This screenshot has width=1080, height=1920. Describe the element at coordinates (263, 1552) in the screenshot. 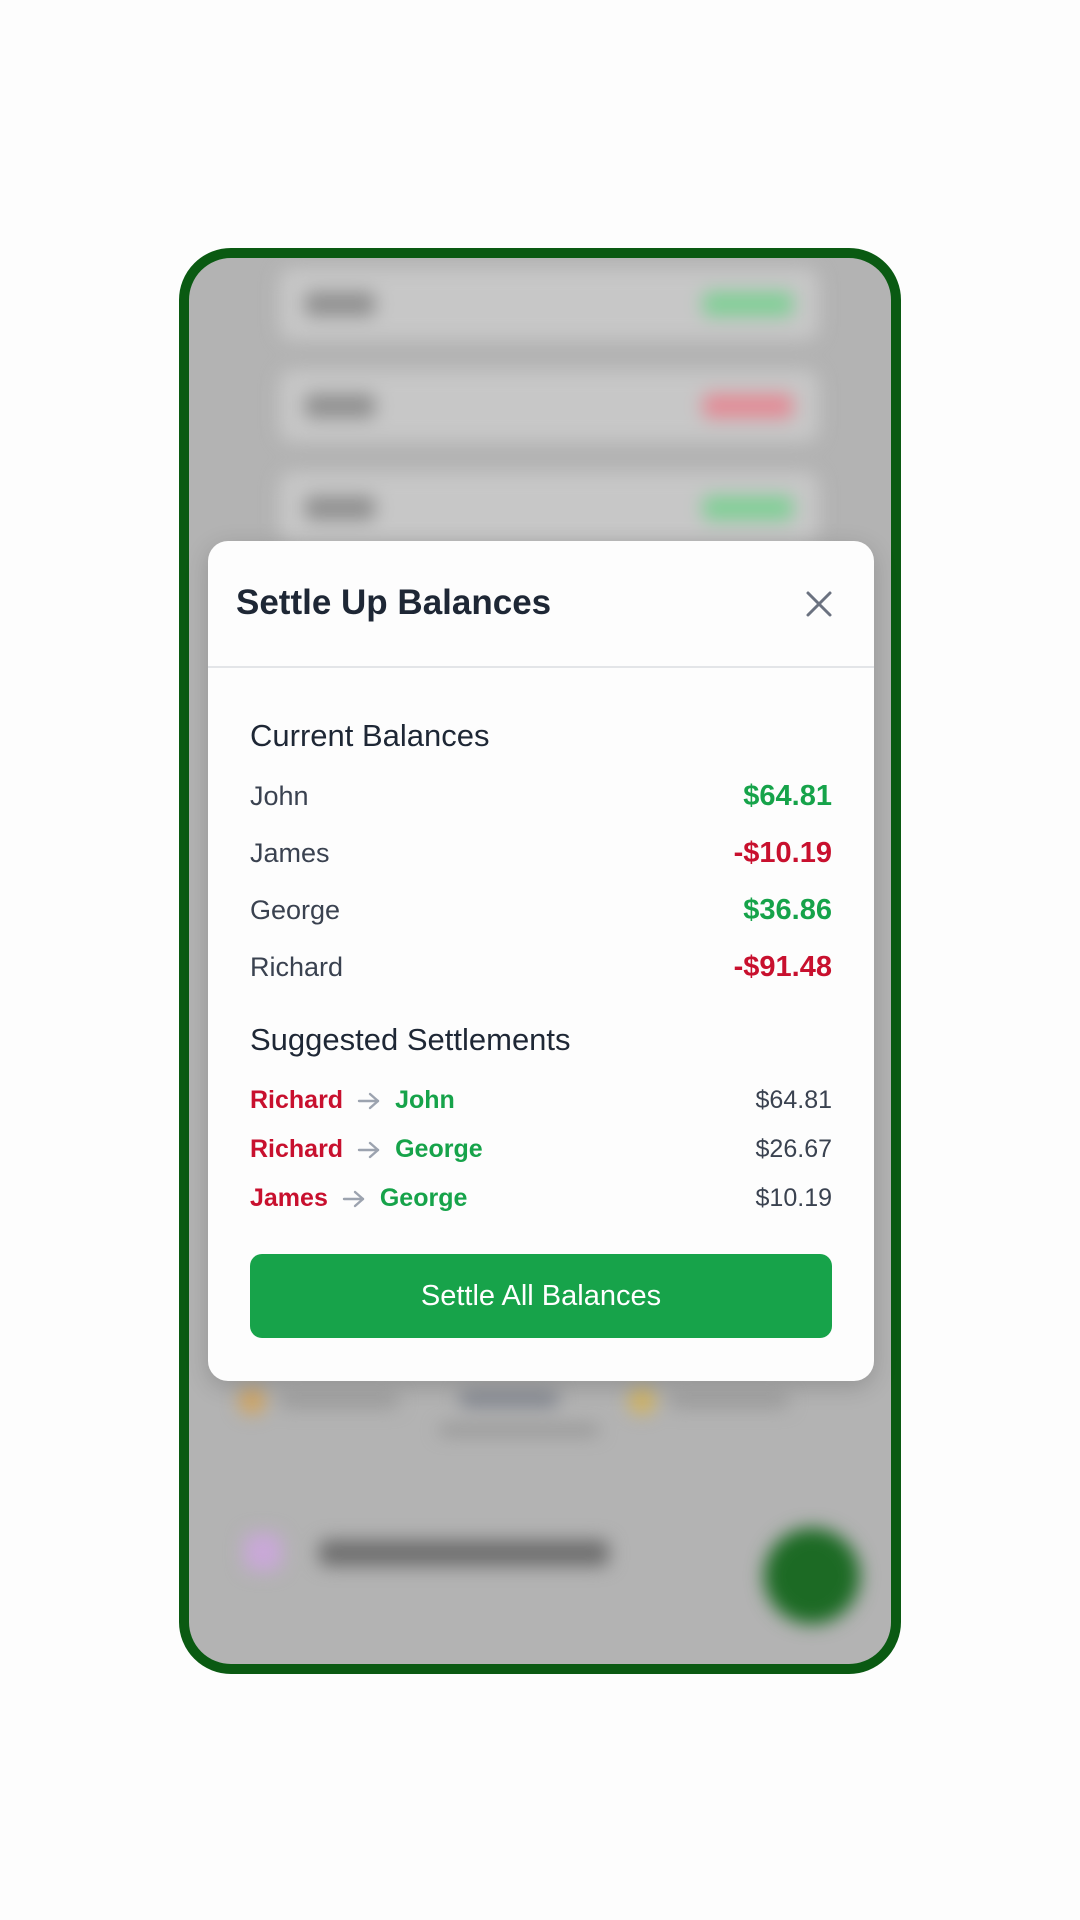

I see `blurred-footer-icon` at that location.